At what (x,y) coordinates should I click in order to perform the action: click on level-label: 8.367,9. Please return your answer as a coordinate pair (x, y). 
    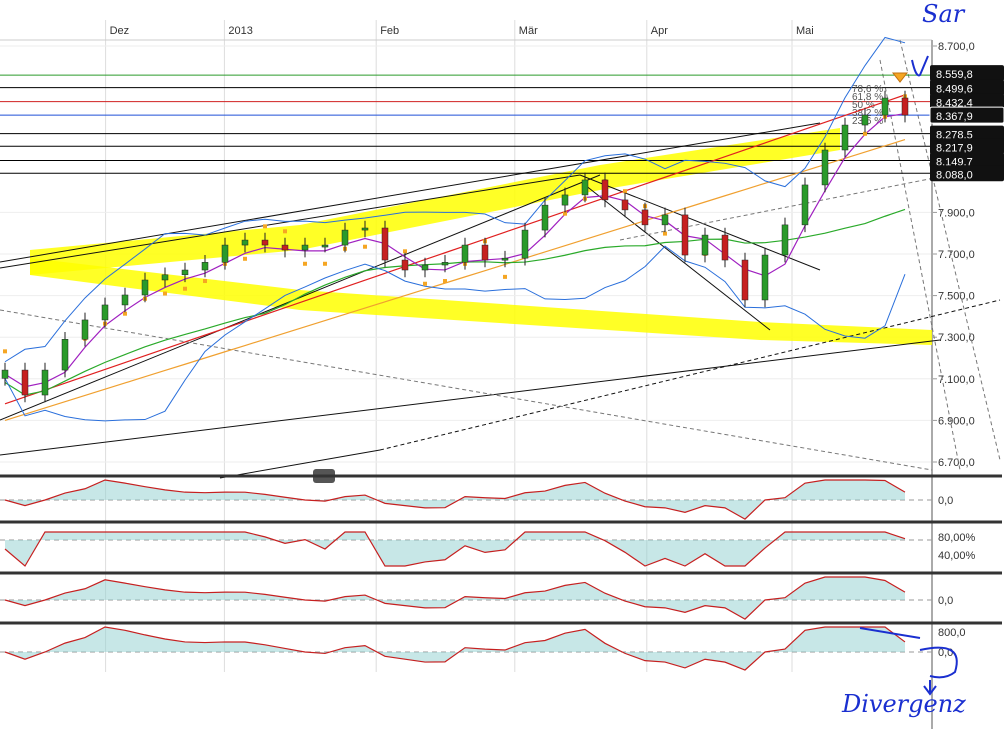
    Looking at the image, I should click on (954, 117).